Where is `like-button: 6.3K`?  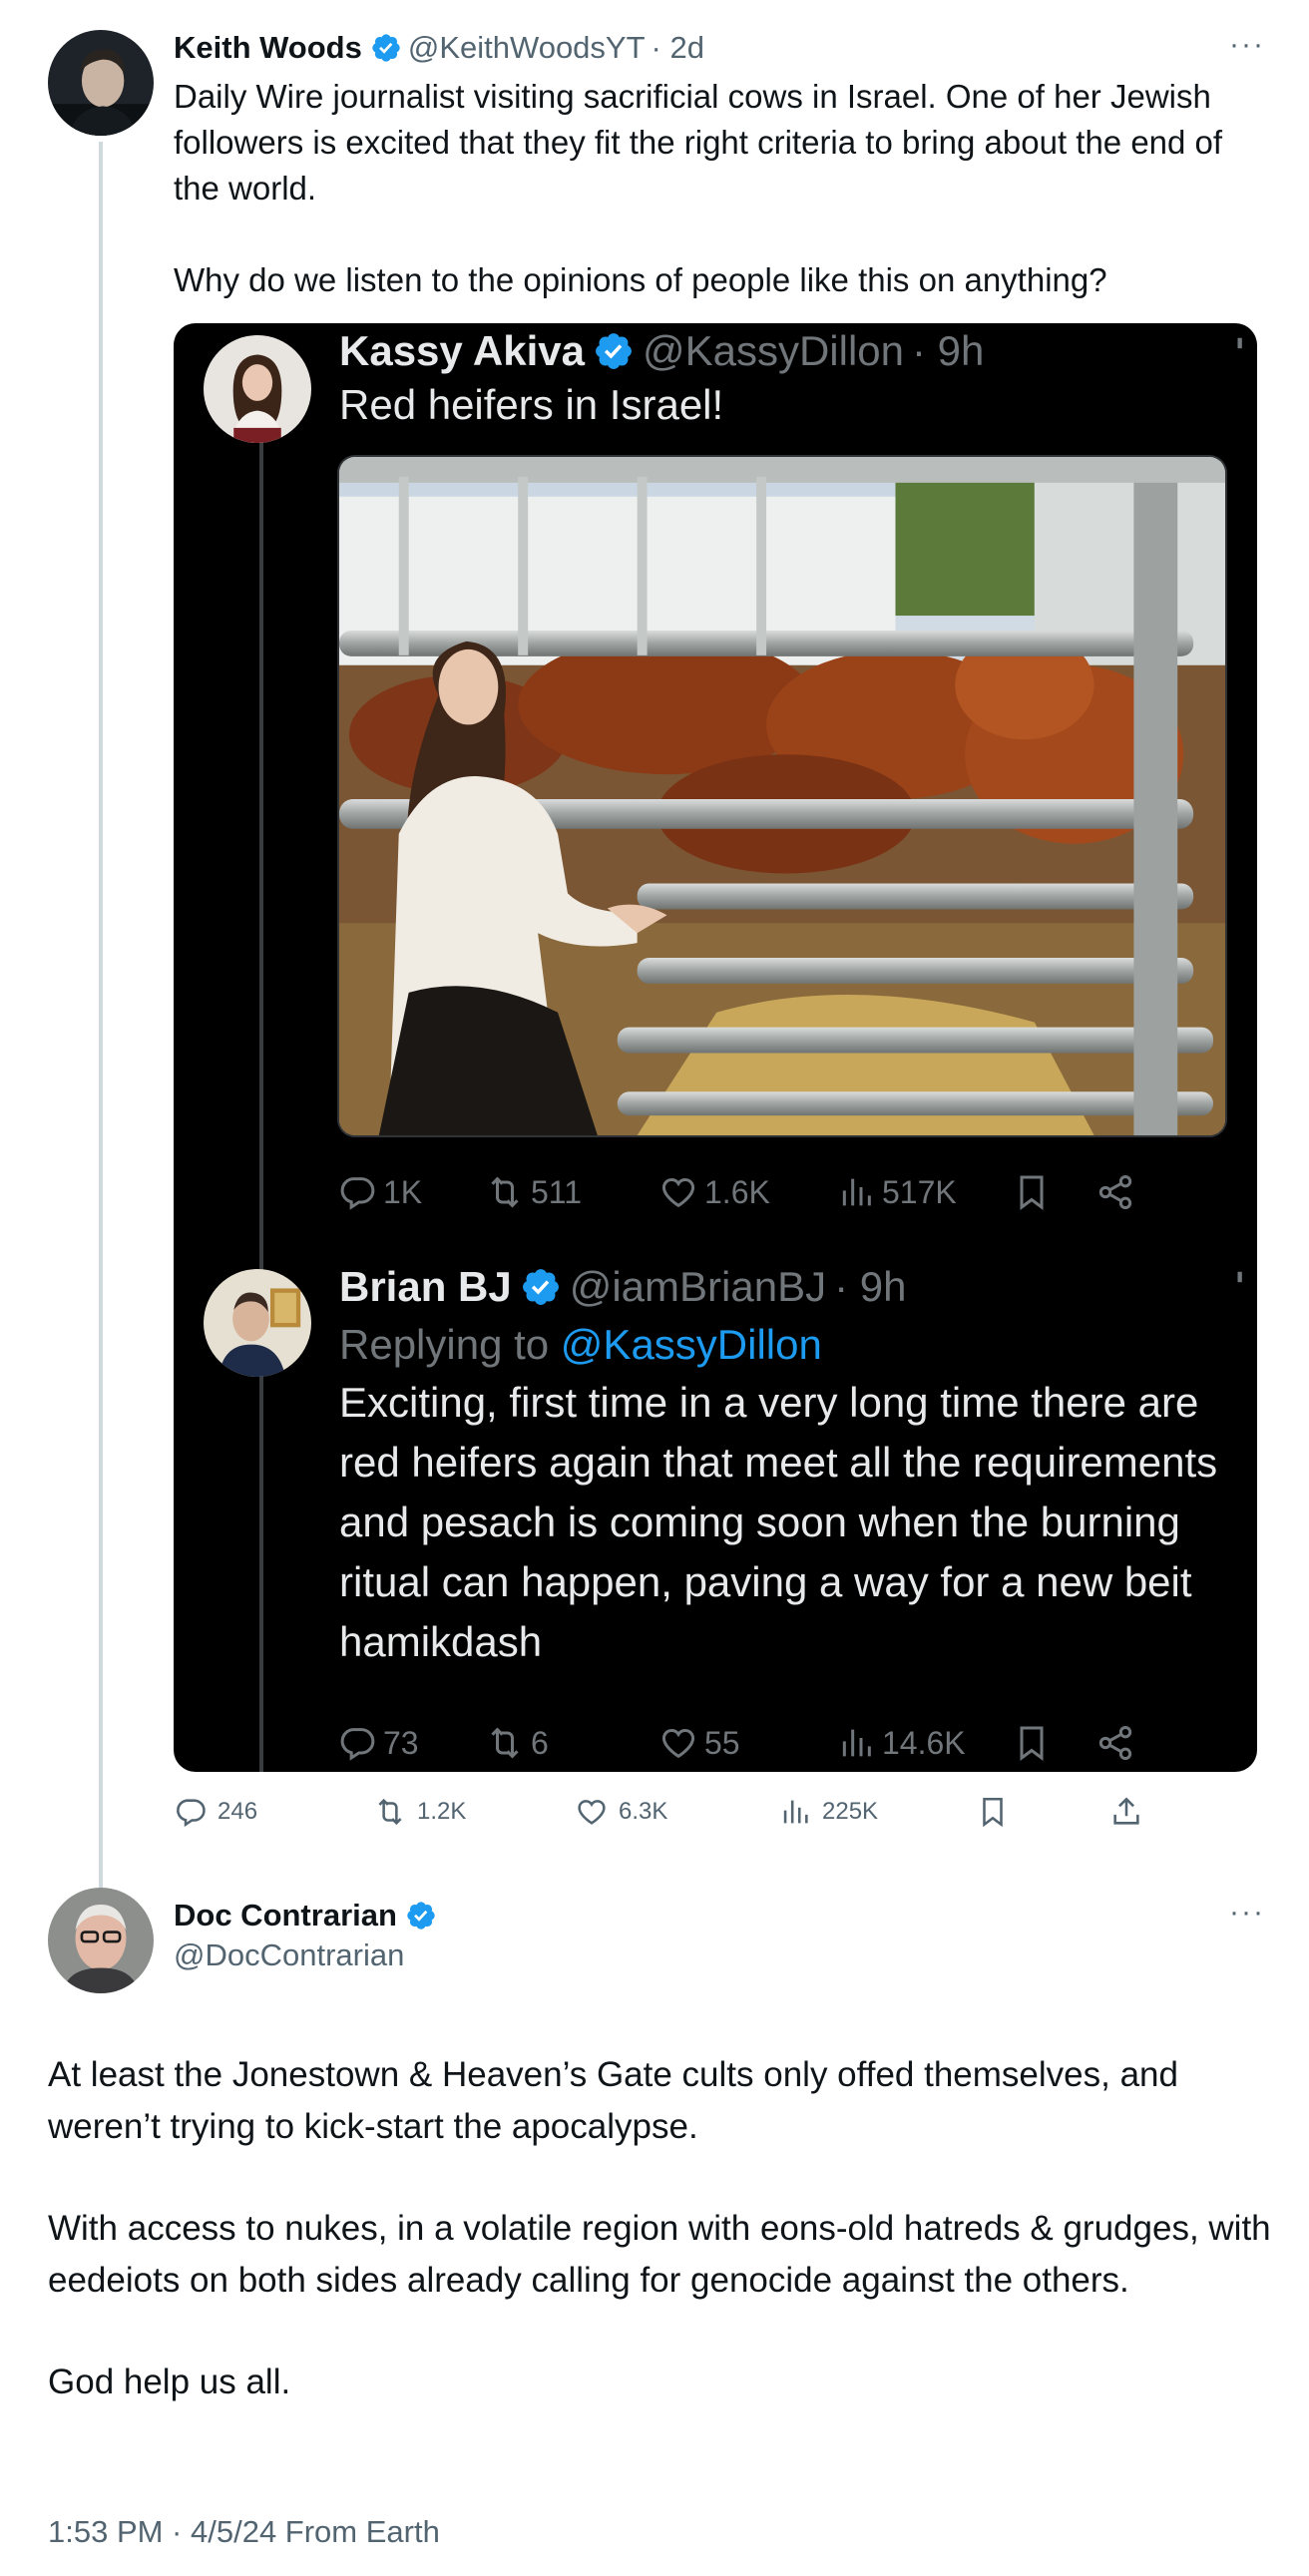 like-button: 6.3K is located at coordinates (621, 1812).